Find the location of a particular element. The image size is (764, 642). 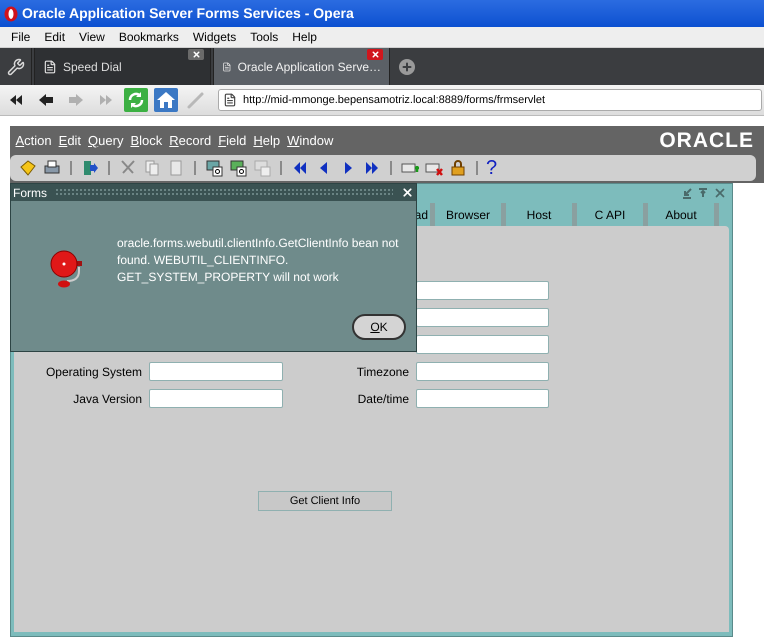

address-field: http://mid-mmonge.bepensamotriz.local:8889/forms/frmservlet is located at coordinates (490, 100).